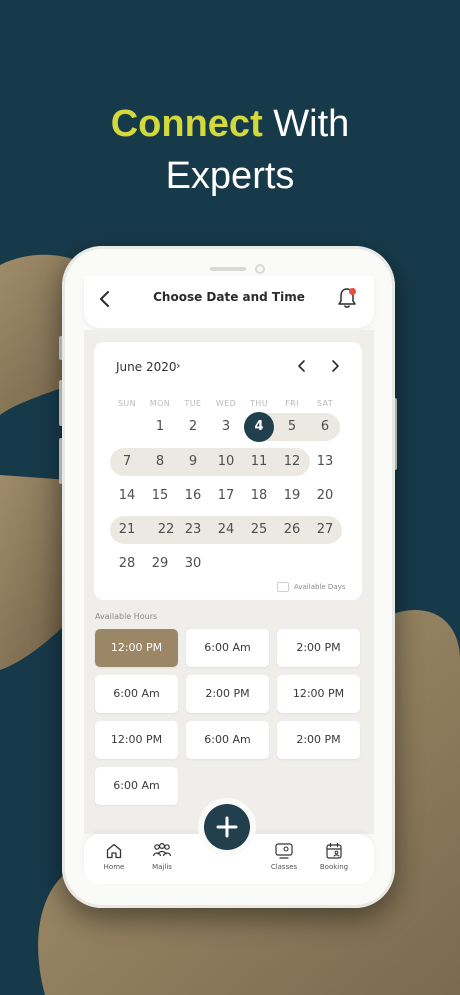  Describe the element at coordinates (259, 462) in the screenshot. I see `calendar-day: 11` at that location.